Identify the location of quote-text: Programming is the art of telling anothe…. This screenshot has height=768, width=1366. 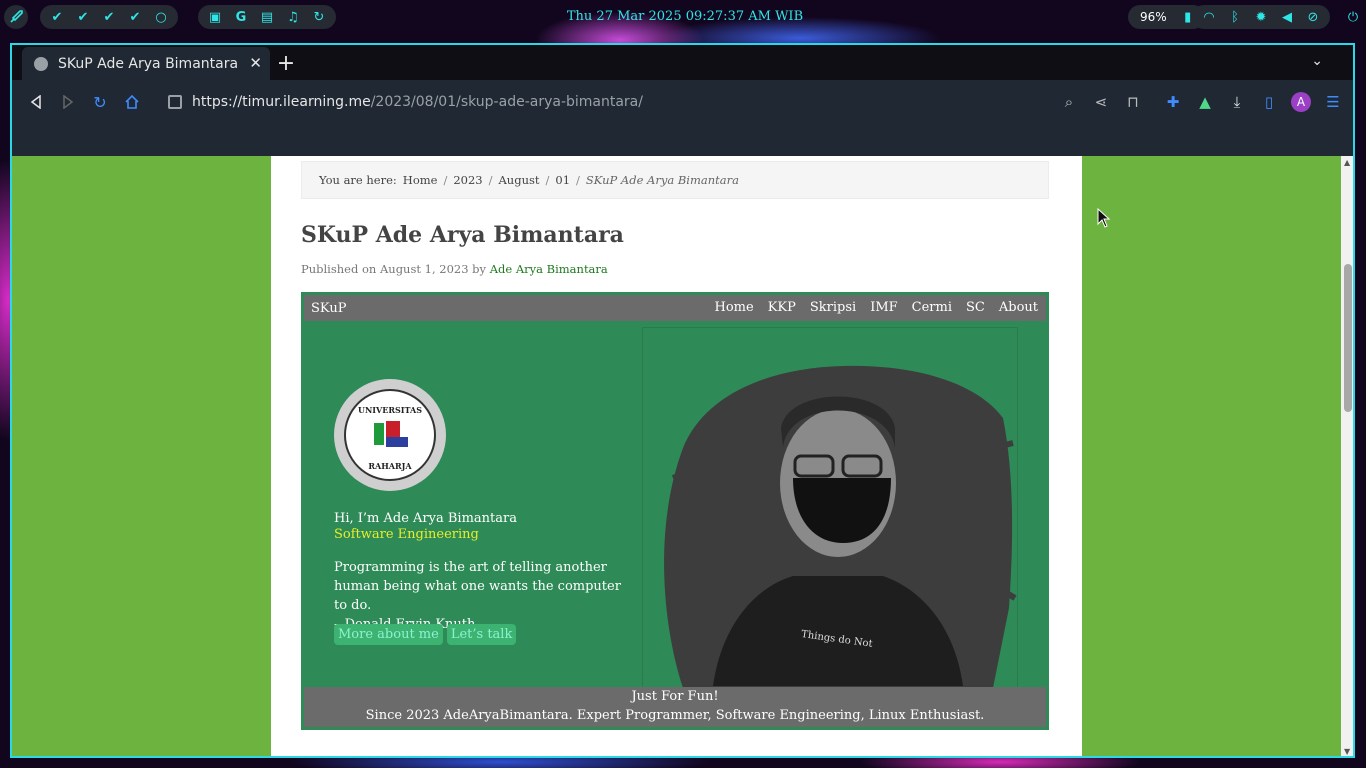
(477, 586).